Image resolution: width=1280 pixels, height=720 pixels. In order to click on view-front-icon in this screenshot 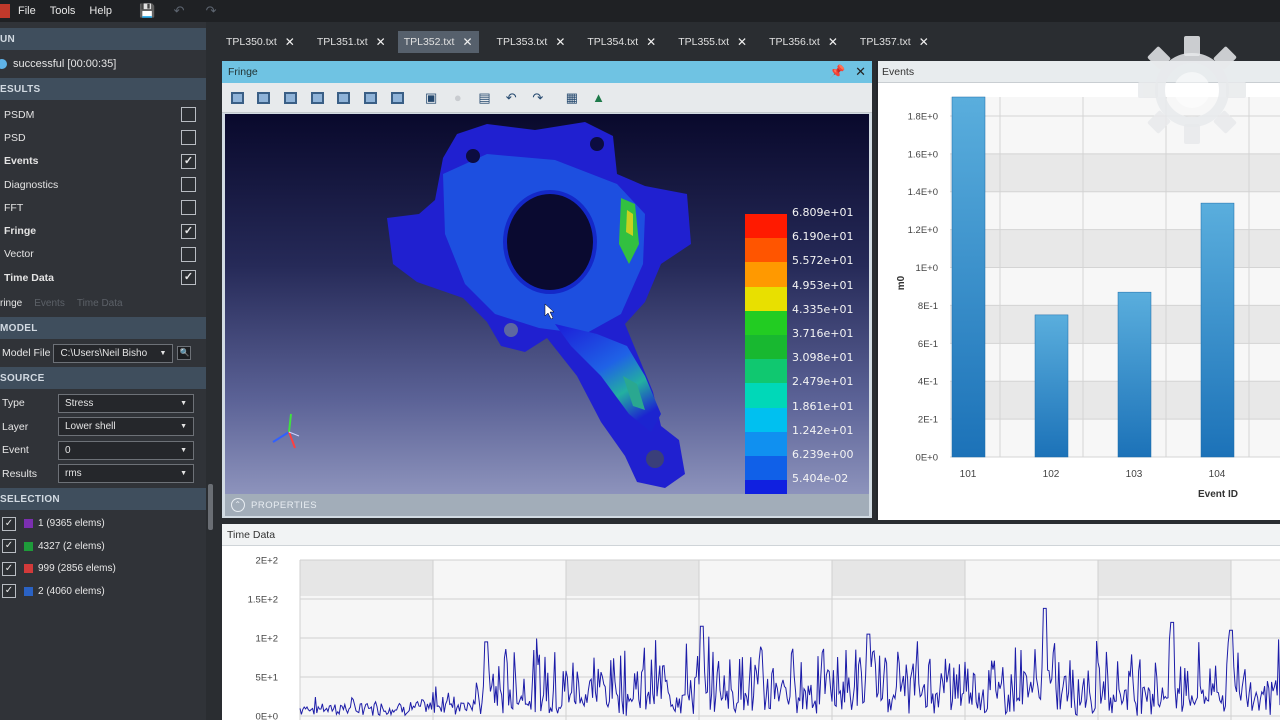, I will do `click(264, 98)`.